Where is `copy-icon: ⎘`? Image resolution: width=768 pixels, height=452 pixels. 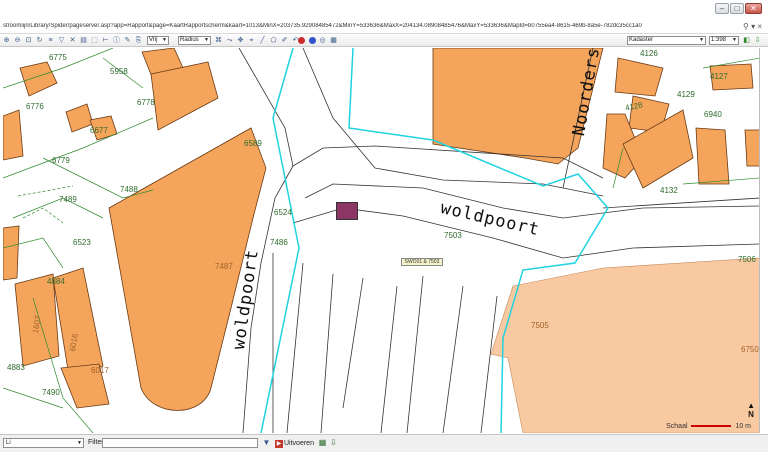 copy-icon: ⎘ is located at coordinates (138, 40).